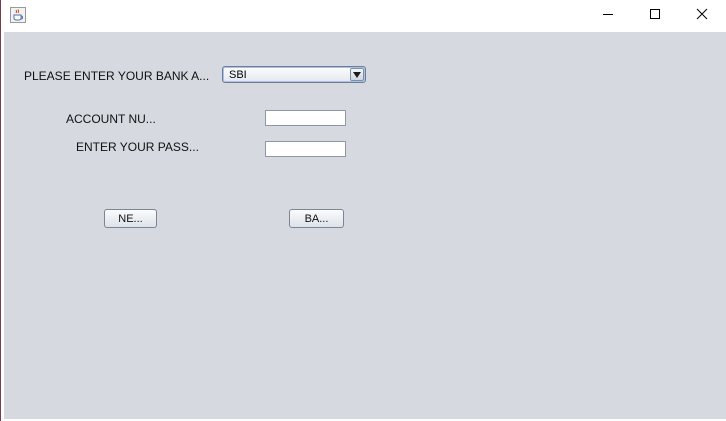 This screenshot has height=421, width=726. I want to click on password-field, so click(305, 149).